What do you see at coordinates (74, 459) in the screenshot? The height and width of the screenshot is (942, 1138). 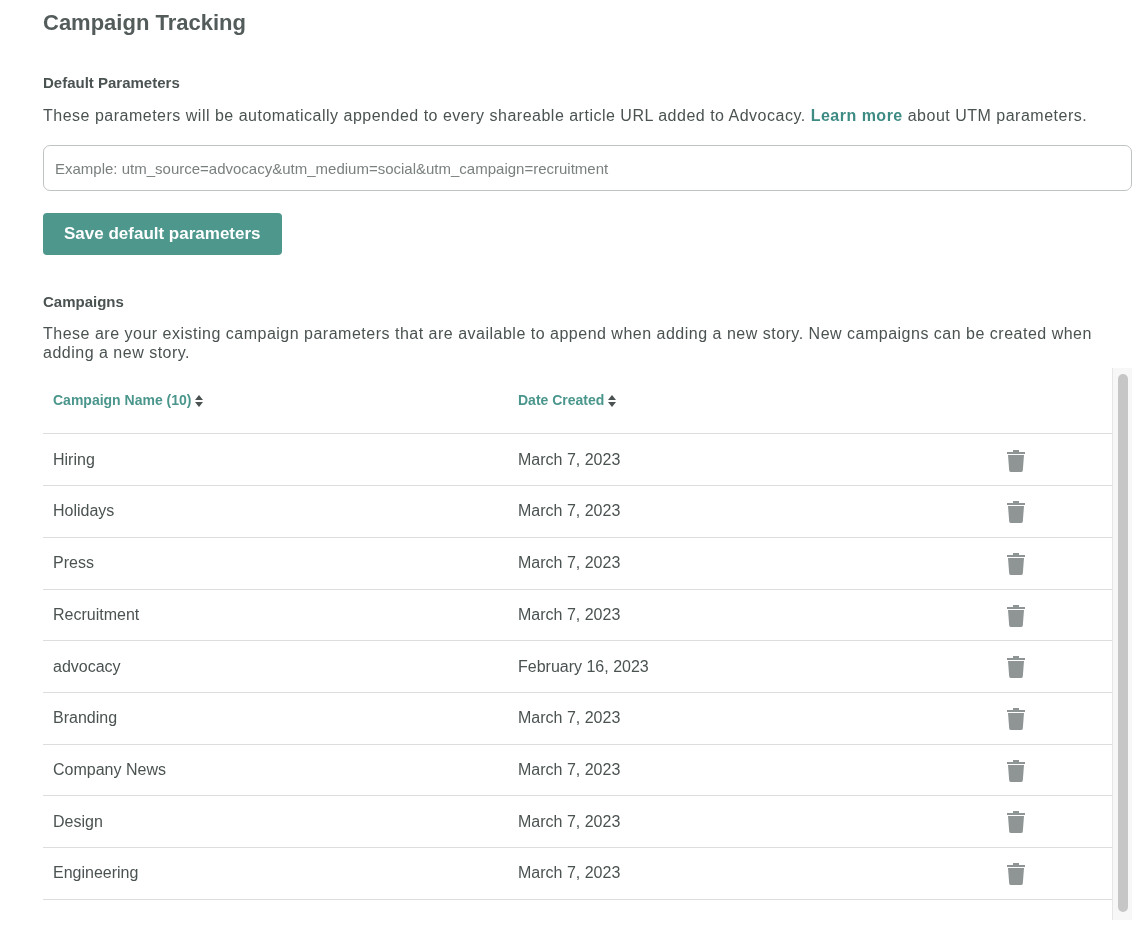 I see `table-cell: Hiring` at bounding box center [74, 459].